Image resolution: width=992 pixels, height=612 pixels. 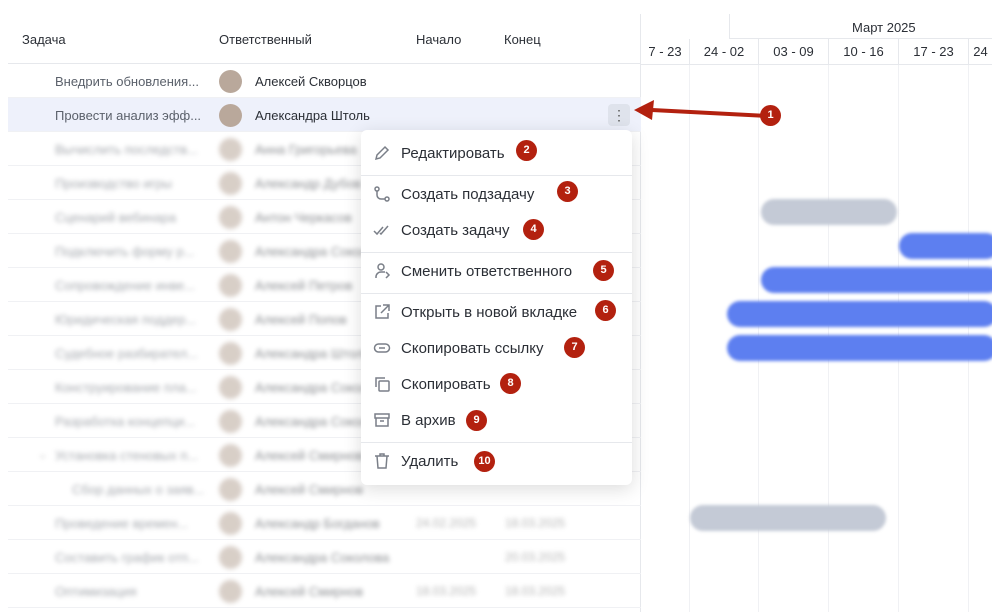 I want to click on menu-item-label: Скопировать ссылку, so click(x=472, y=348).